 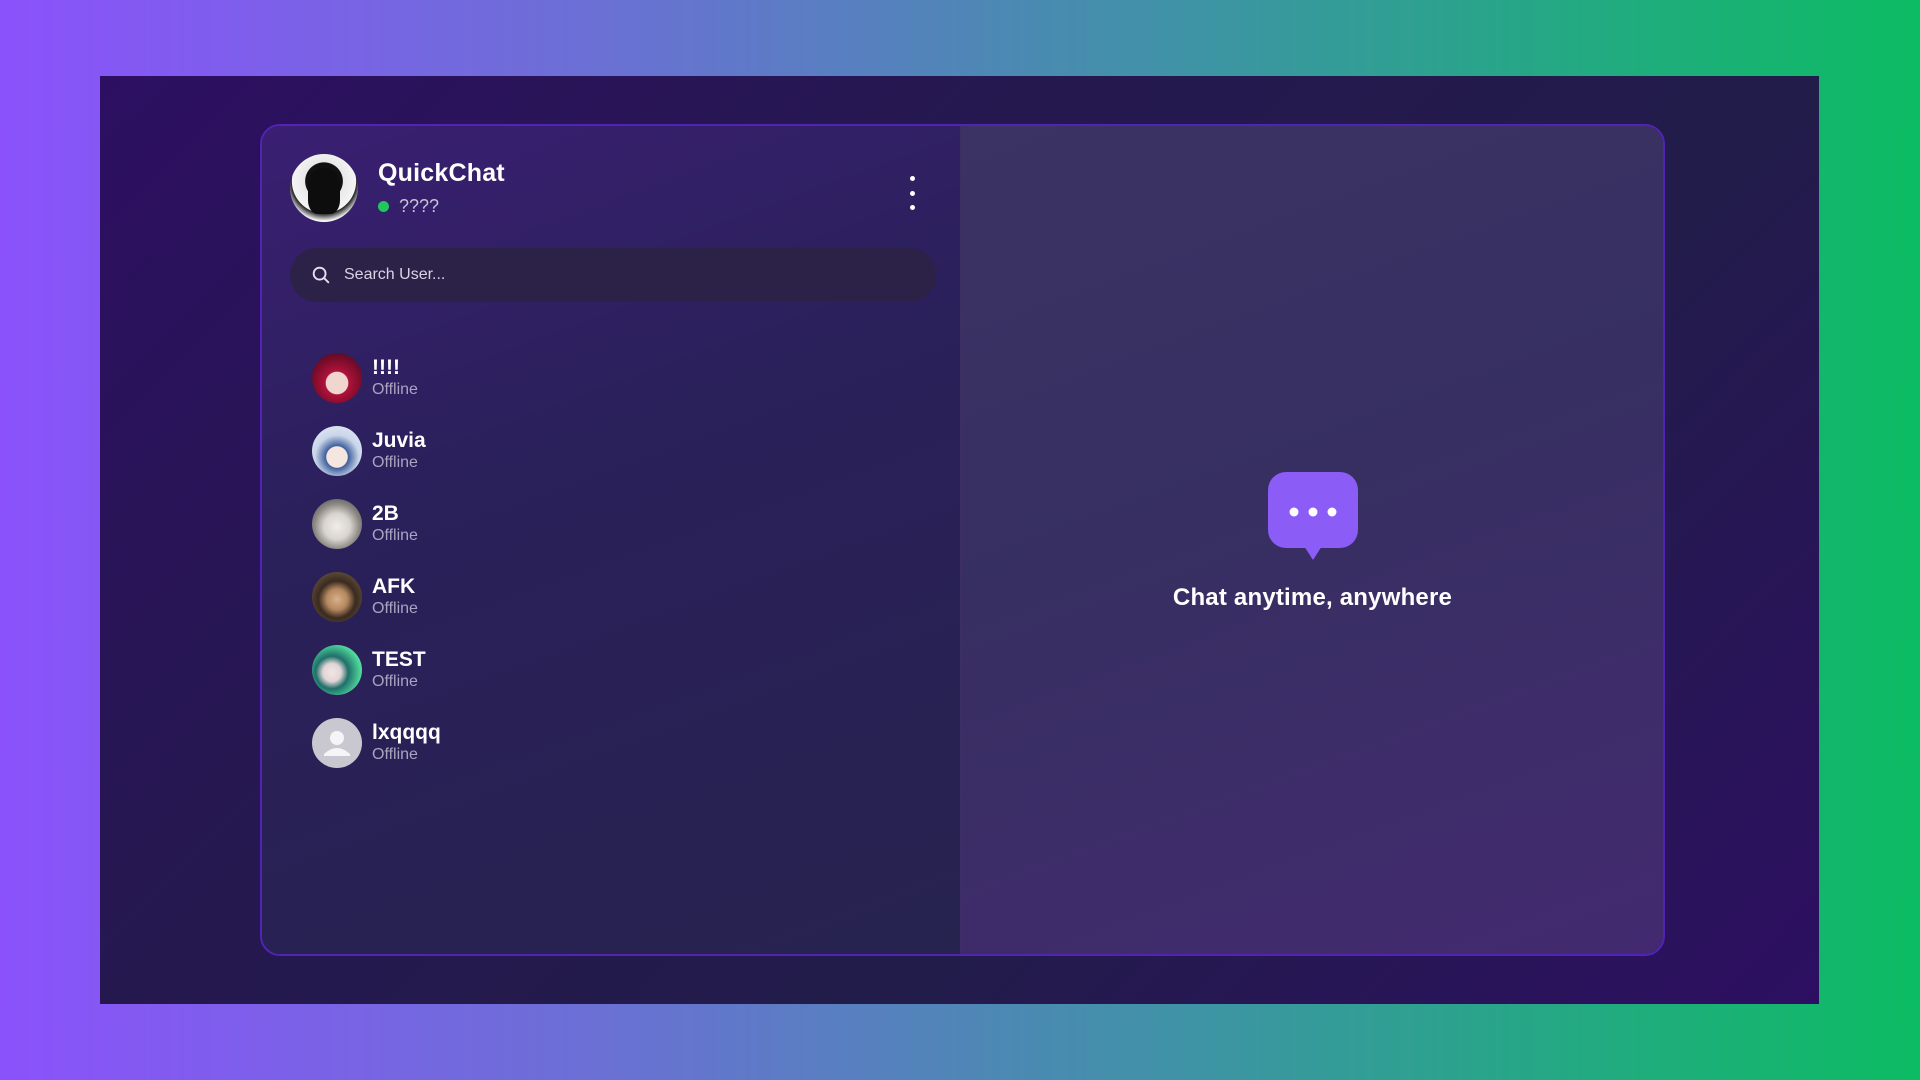 I want to click on user-list-item: lxqqqq Offline, so click(x=622, y=742).